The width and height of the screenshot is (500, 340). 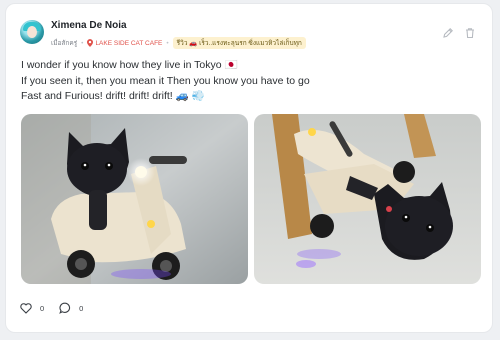 I want to click on post-time: เมื่อสักครู่, so click(x=64, y=43).